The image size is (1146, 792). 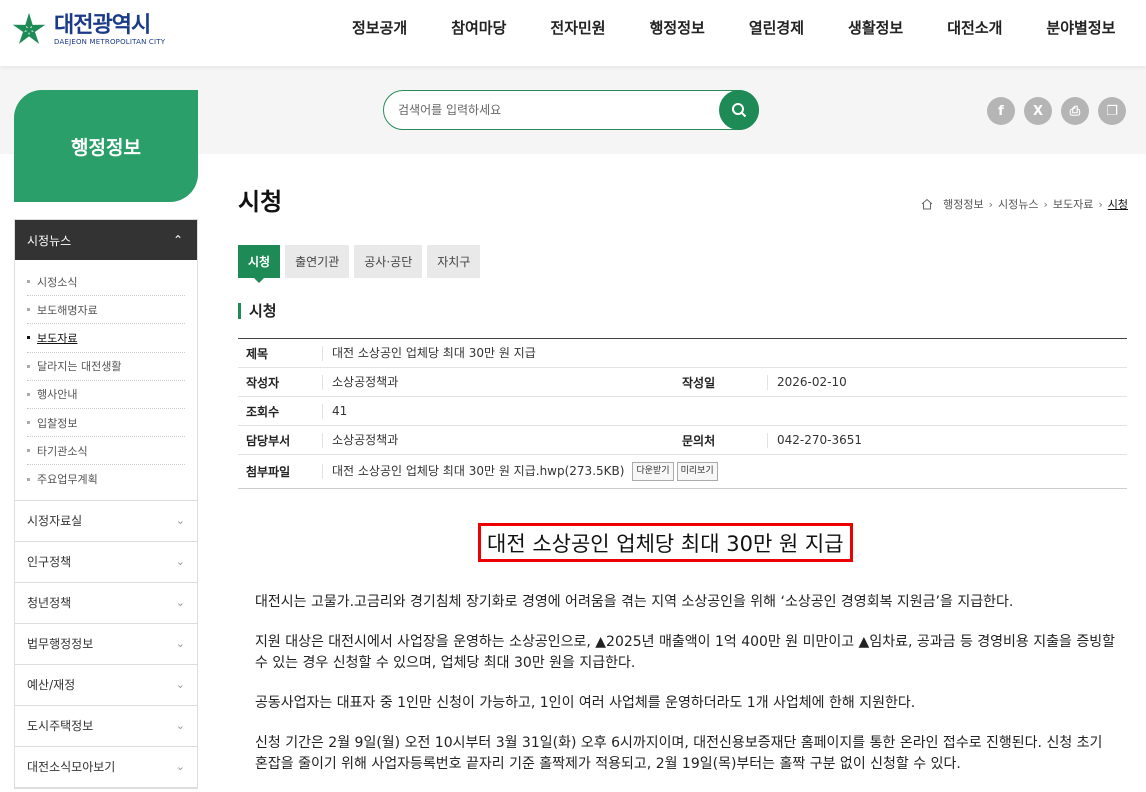 I want to click on sidebar-item-city-news: 시정뉴스 ⌃, so click(x=106, y=240).